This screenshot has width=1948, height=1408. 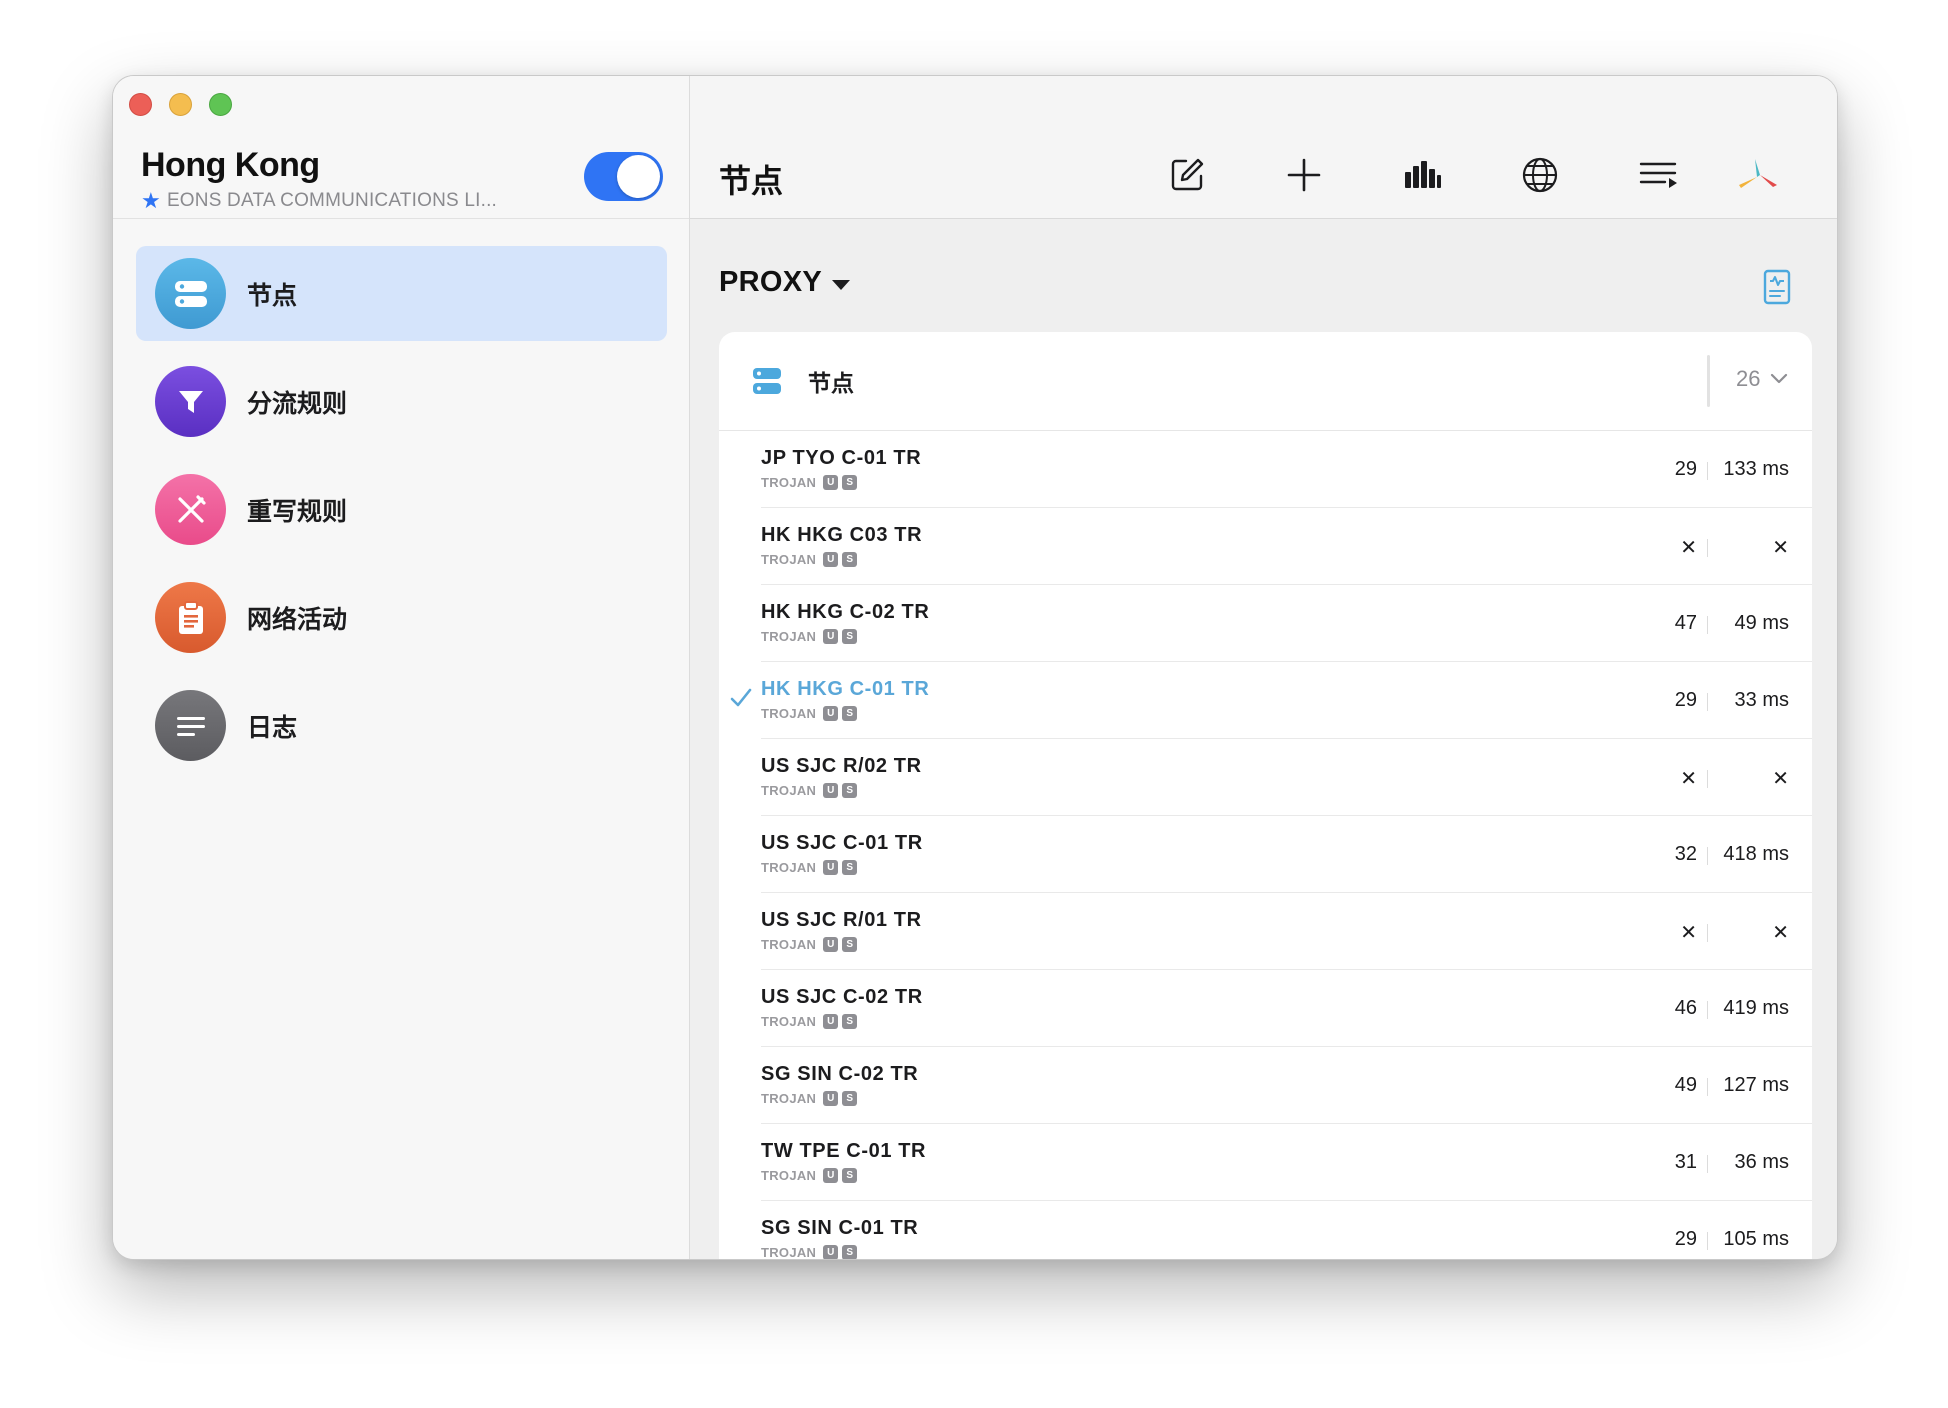 I want to click on proxy-toggle, so click(x=623, y=176).